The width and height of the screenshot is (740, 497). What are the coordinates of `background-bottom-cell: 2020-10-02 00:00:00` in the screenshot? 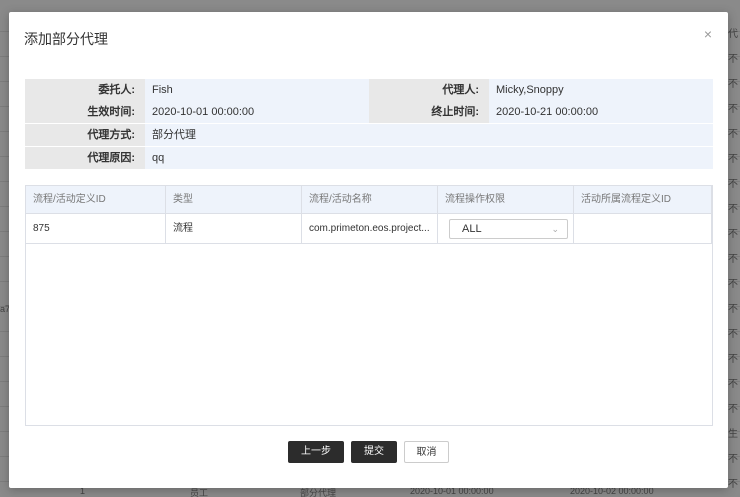 It's located at (612, 492).